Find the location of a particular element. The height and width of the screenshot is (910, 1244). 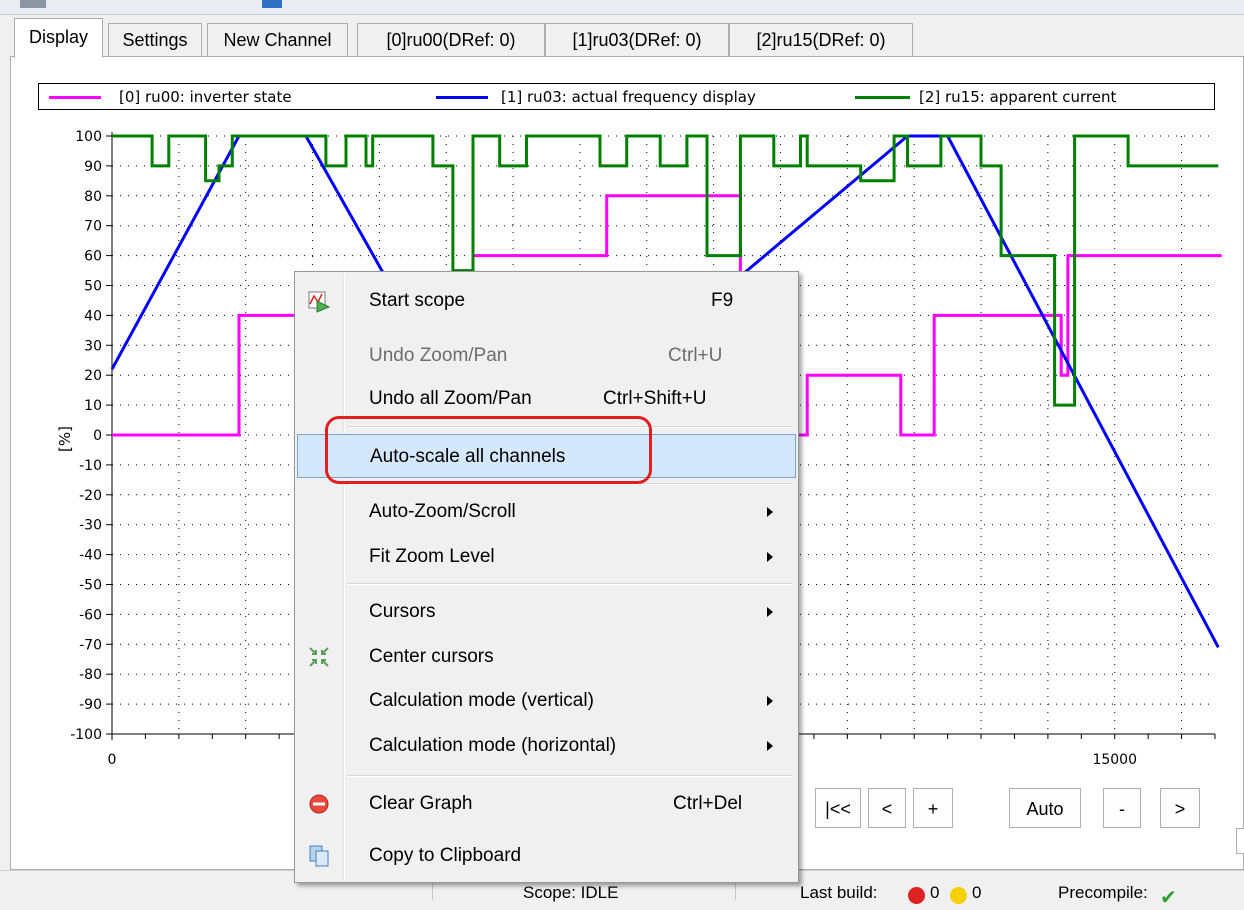

last-build-label: Last build: is located at coordinates (839, 892).